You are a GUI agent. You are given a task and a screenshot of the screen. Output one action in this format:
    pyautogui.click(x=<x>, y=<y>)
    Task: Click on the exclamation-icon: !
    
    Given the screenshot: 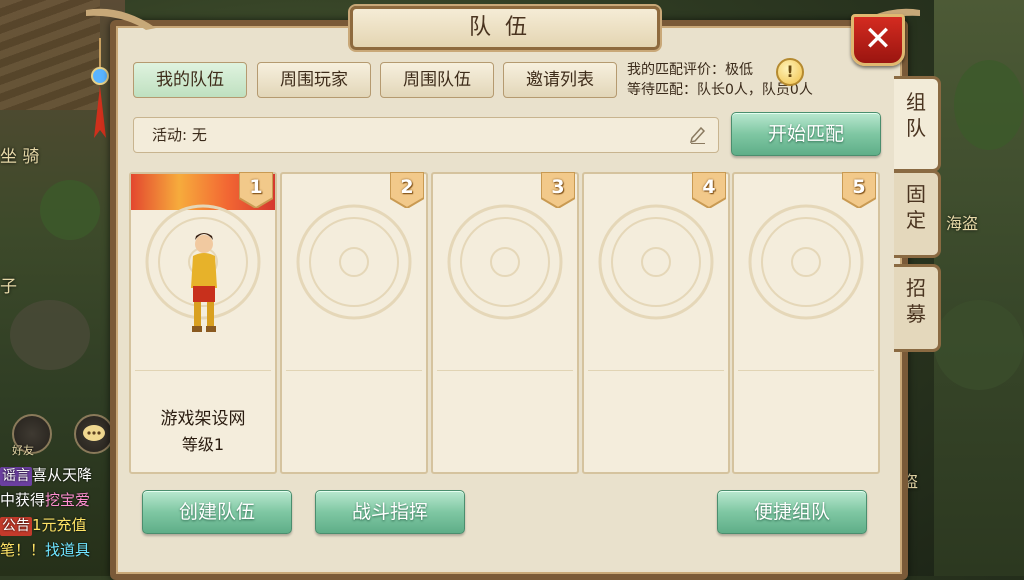 What is the action you would take?
    pyautogui.click(x=790, y=72)
    